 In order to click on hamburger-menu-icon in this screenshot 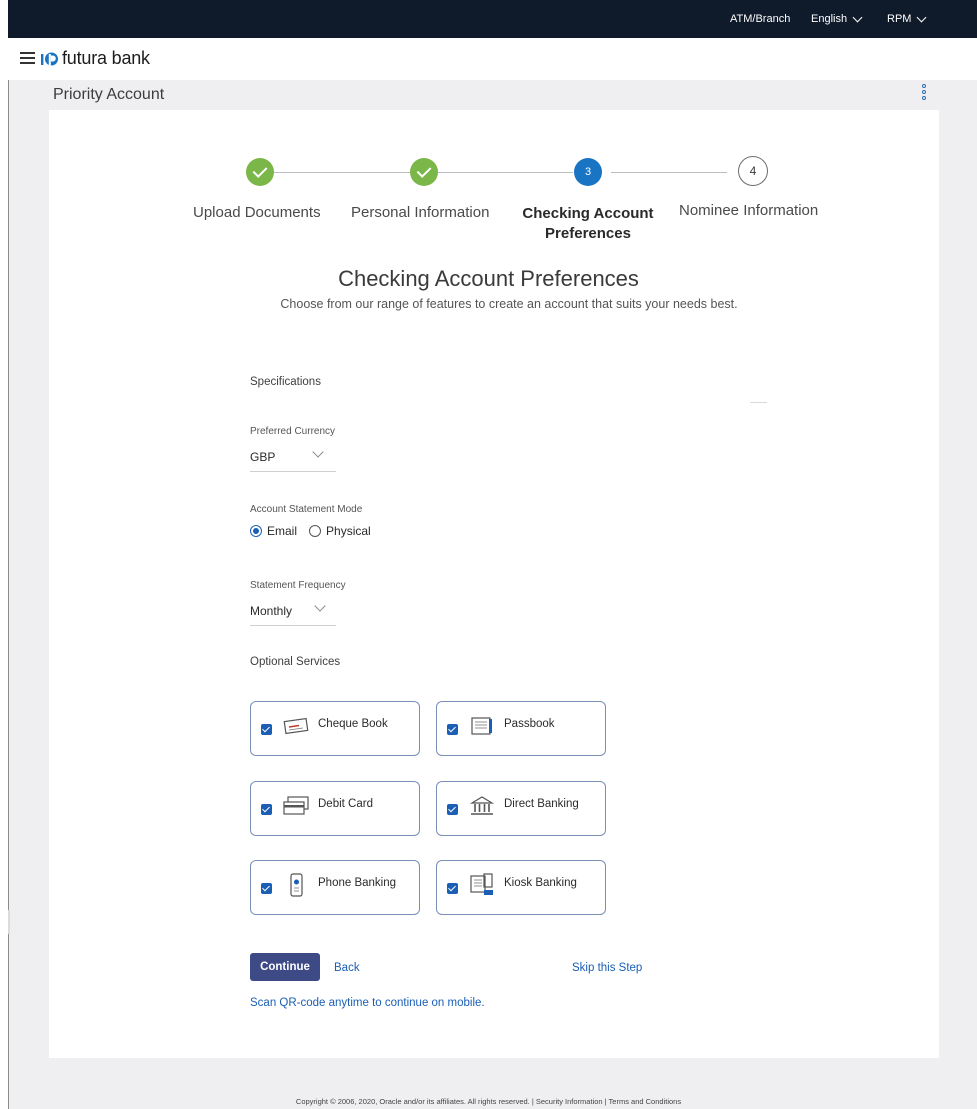, I will do `click(27, 58)`.